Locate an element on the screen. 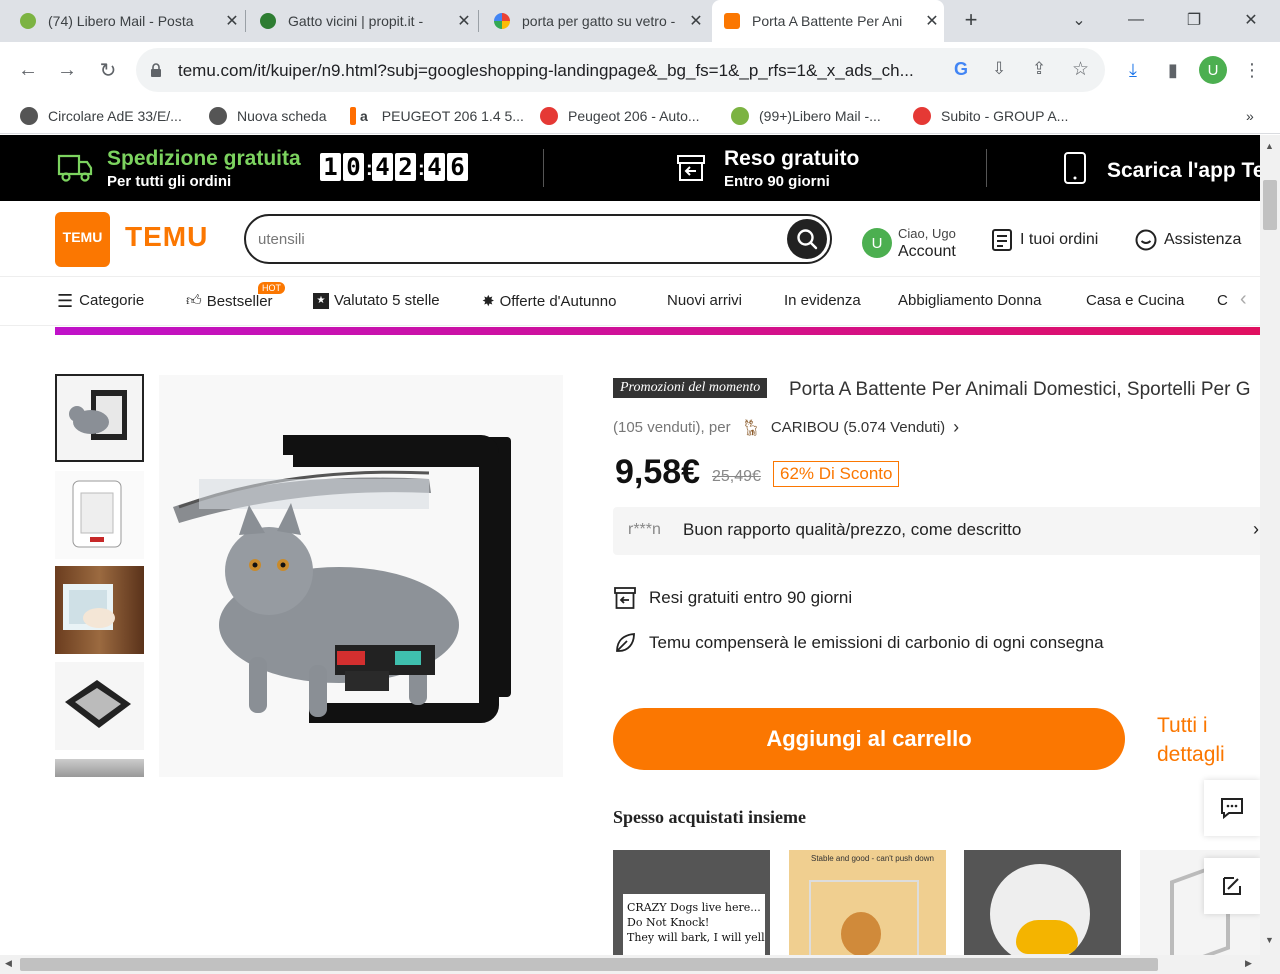  nav-item-truncated: C is located at coordinates (1222, 300).